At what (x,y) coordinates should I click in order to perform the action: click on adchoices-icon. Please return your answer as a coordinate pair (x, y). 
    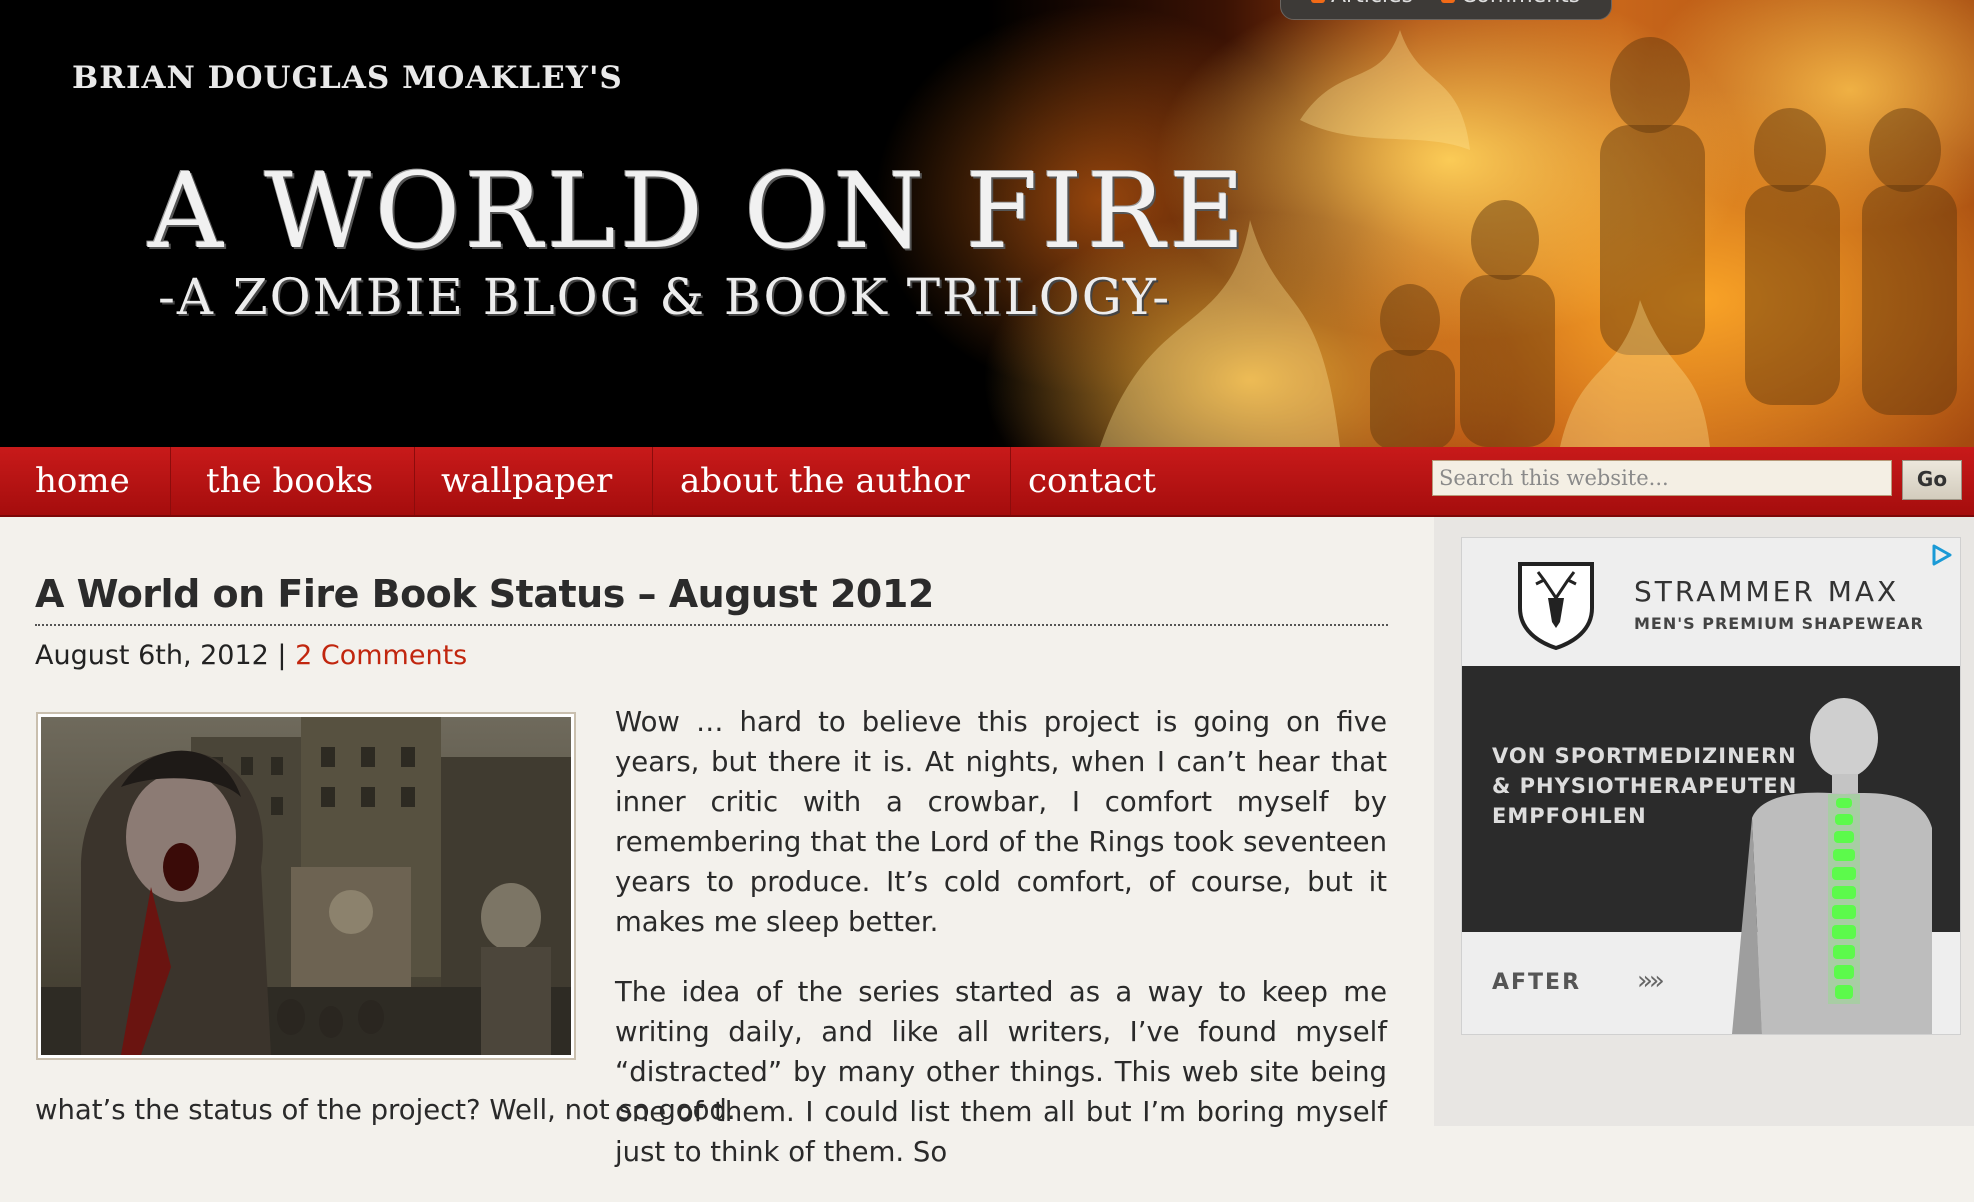
    Looking at the image, I should click on (1941, 555).